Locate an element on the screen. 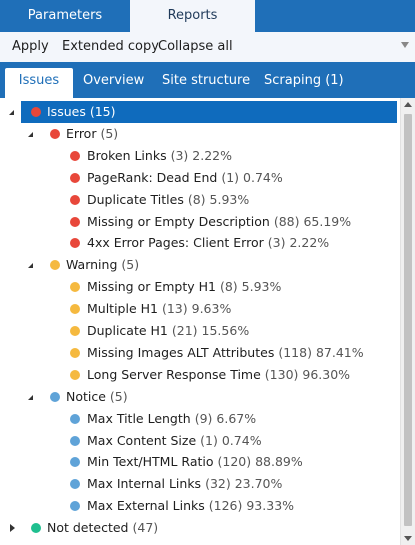  tree-item-count: (120) is located at coordinates (234, 462).